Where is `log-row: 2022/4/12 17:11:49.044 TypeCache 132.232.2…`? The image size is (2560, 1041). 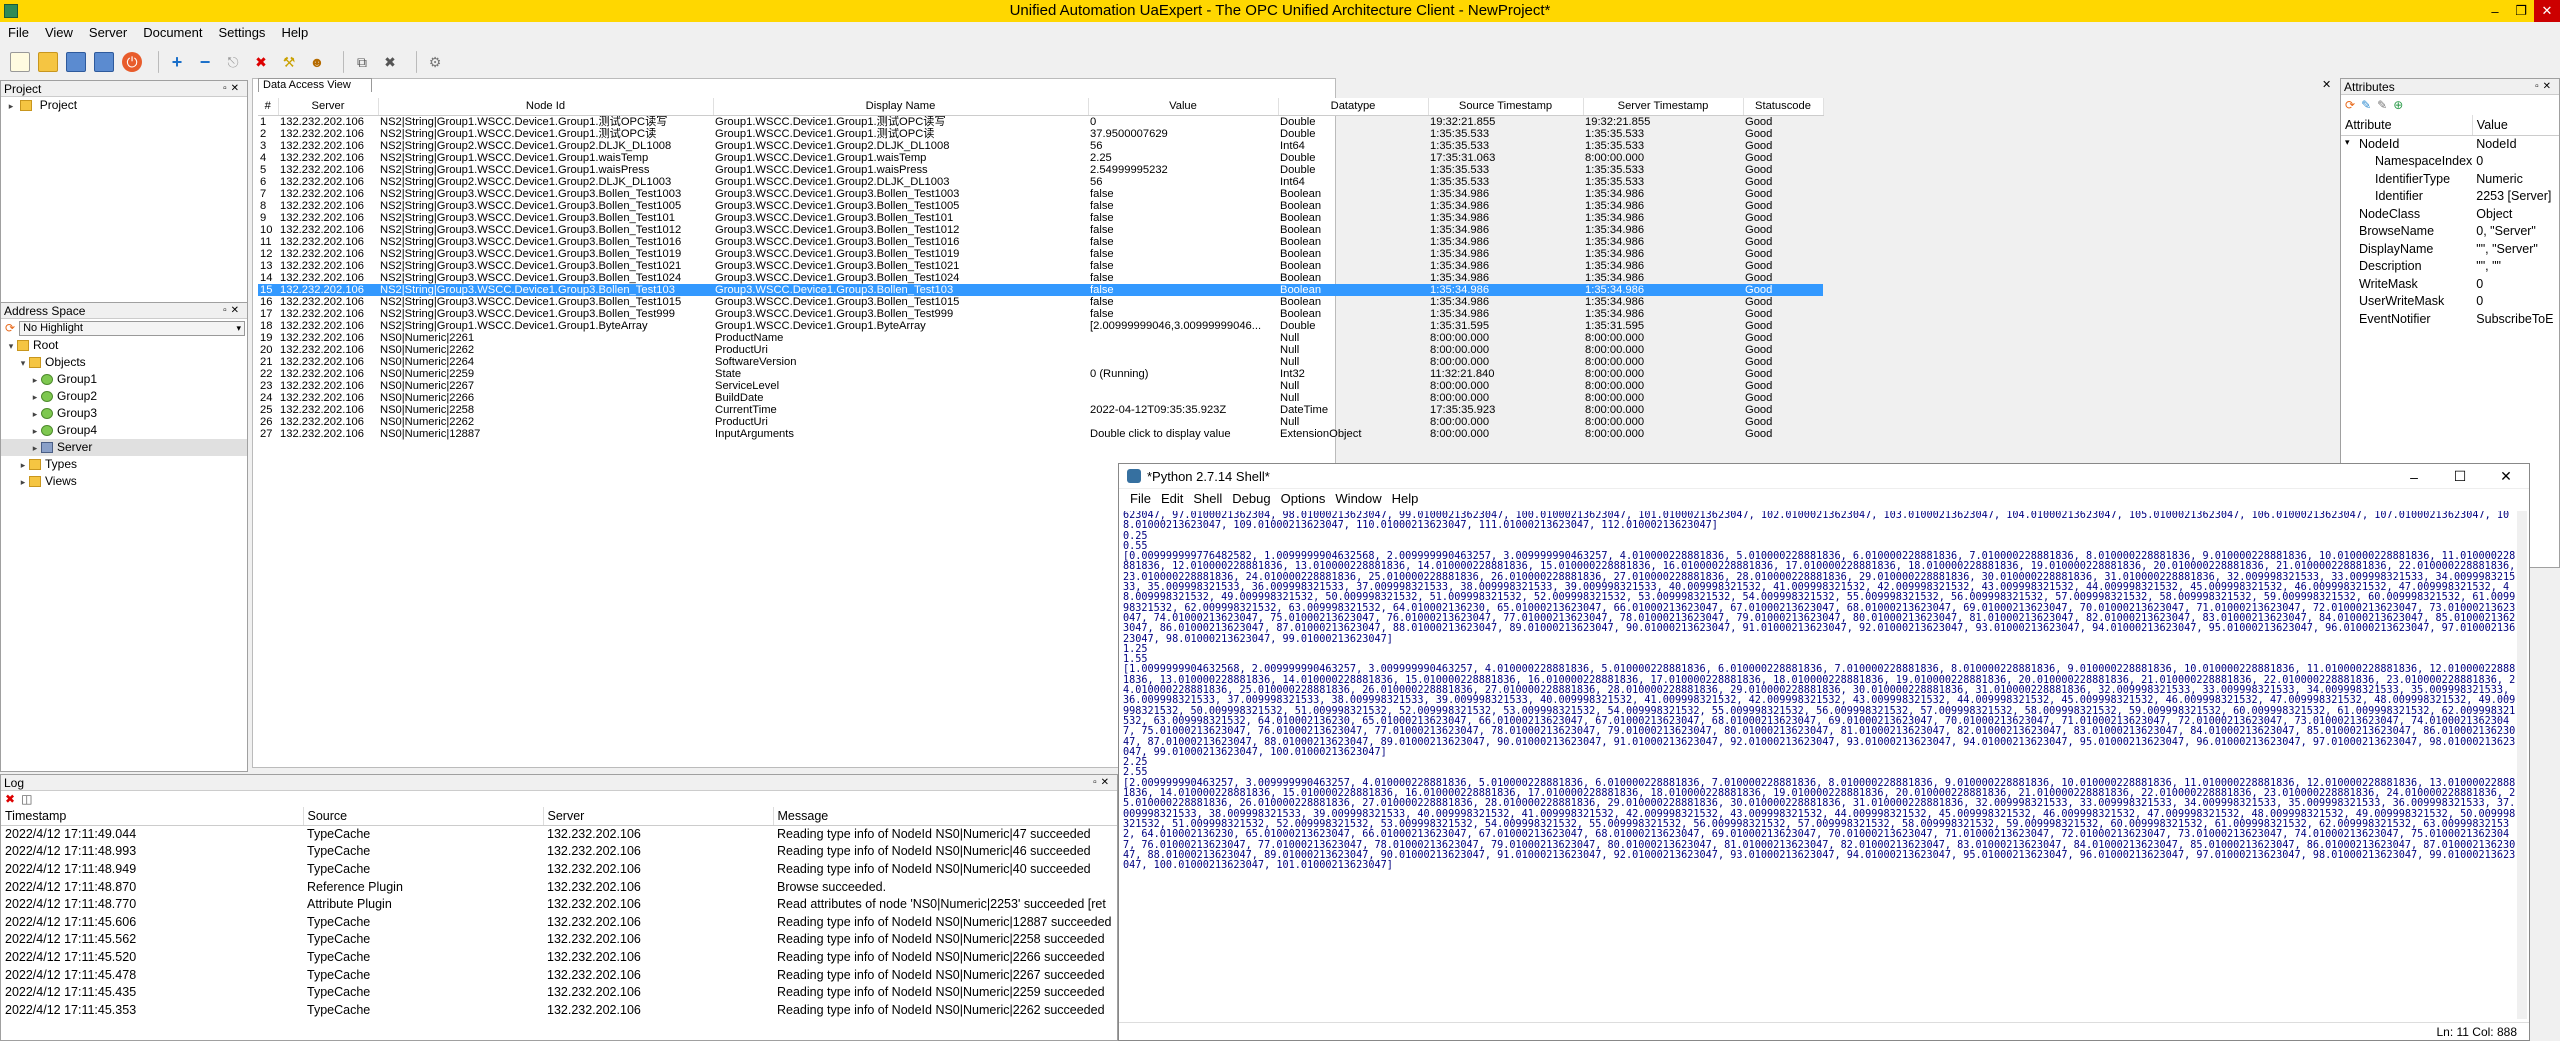 log-row: 2022/4/12 17:11:49.044 TypeCache 132.232.2… is located at coordinates (559, 834).